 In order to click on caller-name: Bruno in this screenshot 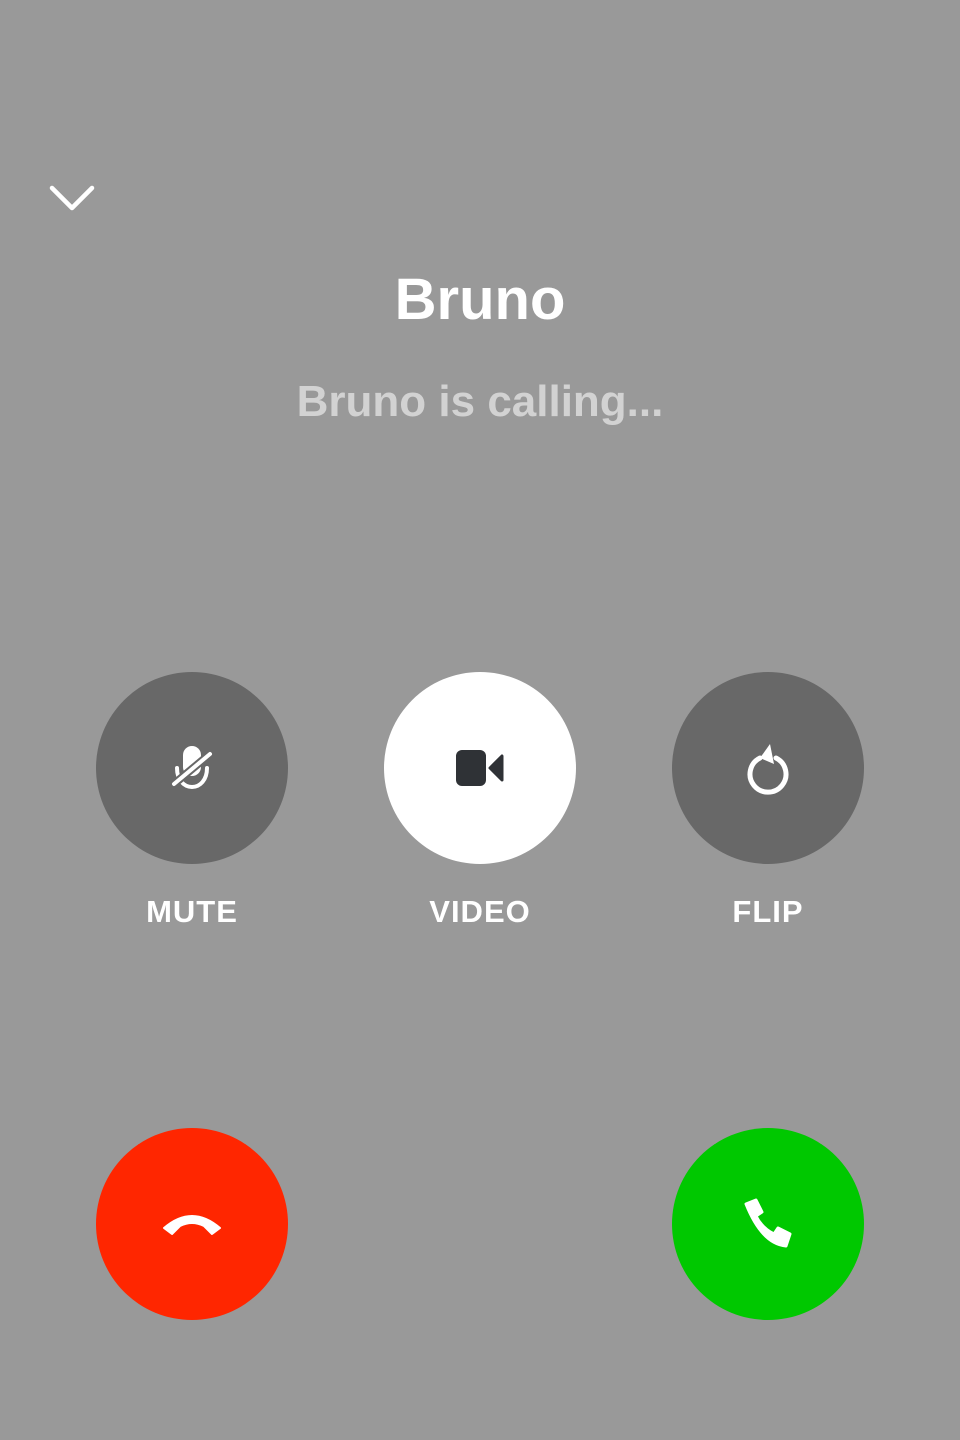, I will do `click(480, 299)`.